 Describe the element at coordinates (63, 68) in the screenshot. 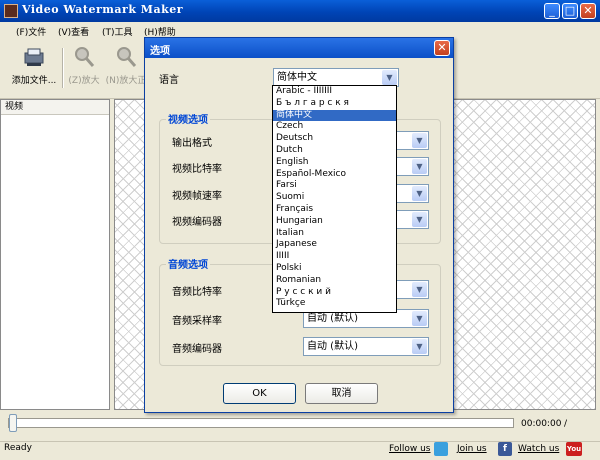

I see `toolbar-separator` at that location.